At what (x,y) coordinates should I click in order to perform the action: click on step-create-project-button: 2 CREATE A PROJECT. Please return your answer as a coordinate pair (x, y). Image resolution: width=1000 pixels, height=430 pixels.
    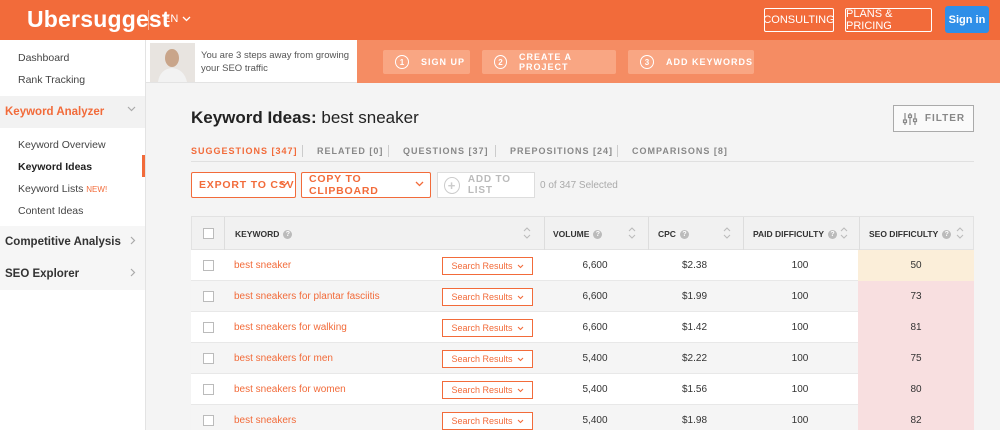
    Looking at the image, I should click on (549, 62).